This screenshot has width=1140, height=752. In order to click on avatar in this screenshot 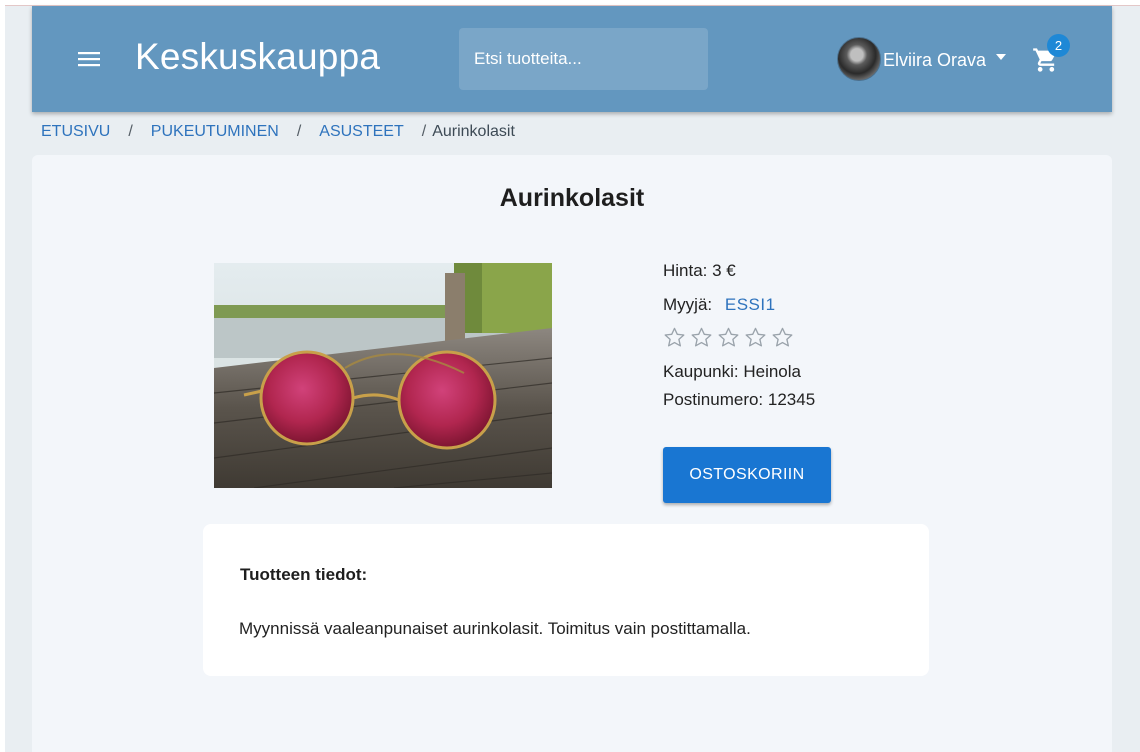, I will do `click(859, 59)`.